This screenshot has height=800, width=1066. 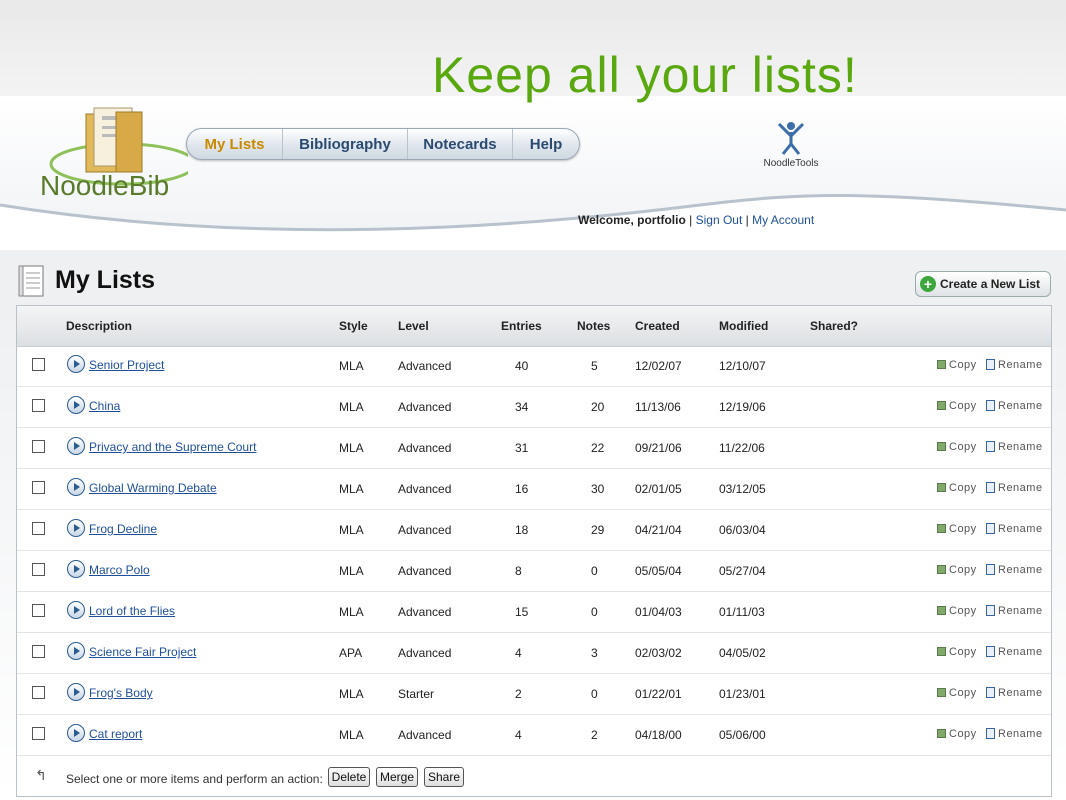 What do you see at coordinates (834, 326) in the screenshot?
I see `col-shared: Shared?` at bounding box center [834, 326].